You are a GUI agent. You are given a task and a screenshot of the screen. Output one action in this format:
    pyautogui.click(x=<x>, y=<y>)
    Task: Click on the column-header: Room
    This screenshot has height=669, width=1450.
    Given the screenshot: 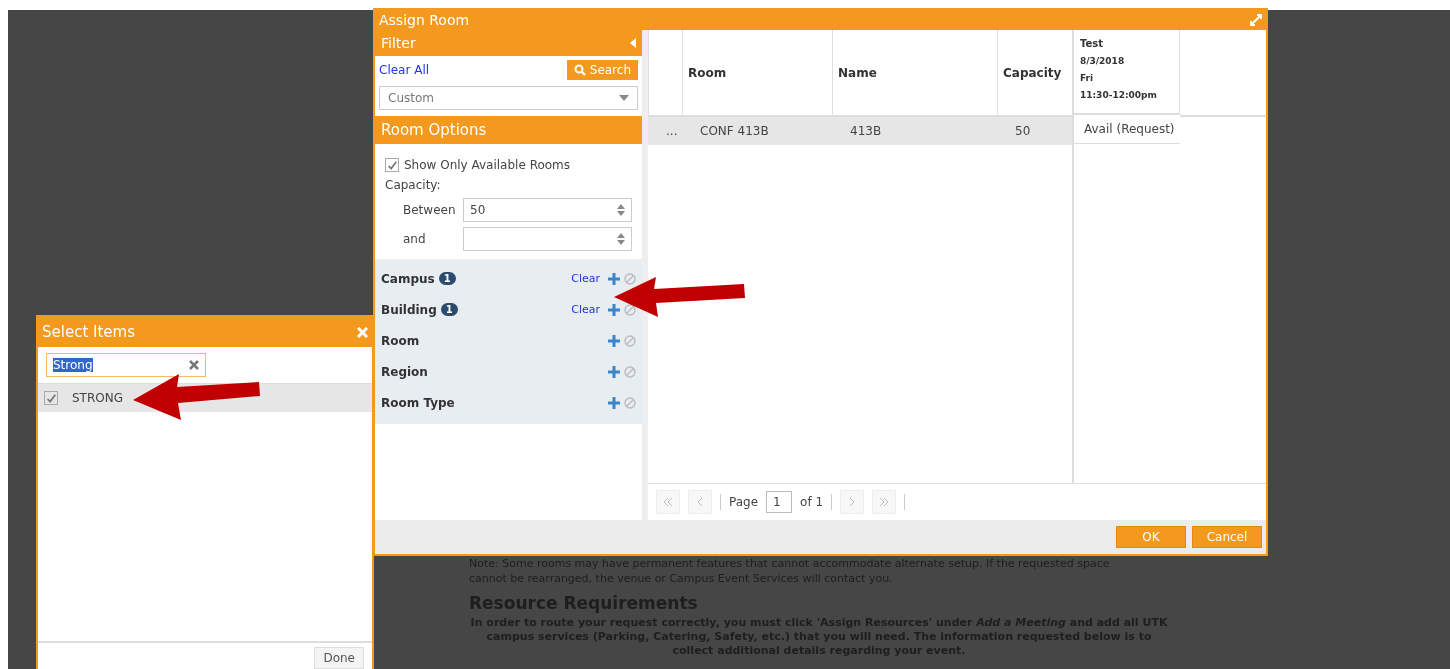 What is the action you would take?
    pyautogui.click(x=757, y=72)
    